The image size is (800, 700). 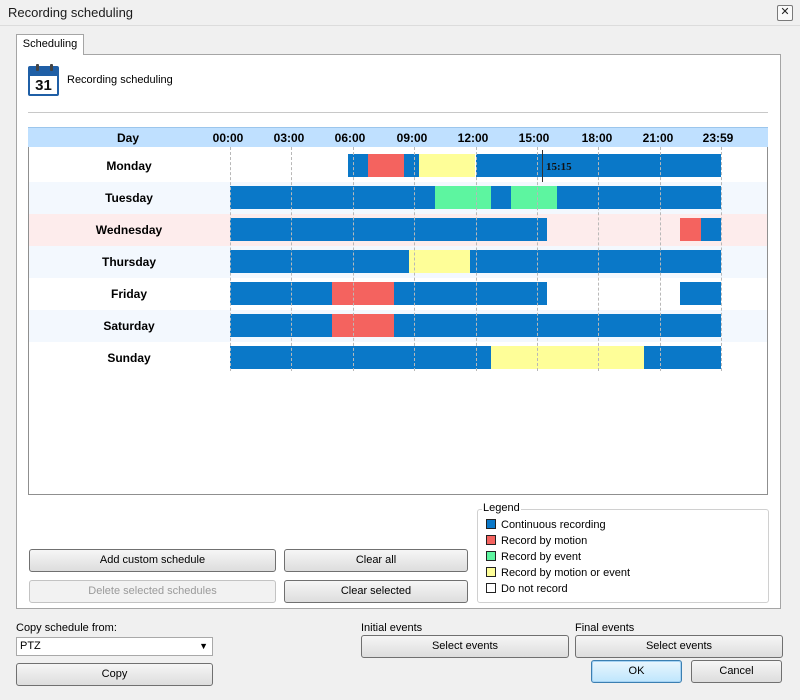 What do you see at coordinates (534, 138) in the screenshot?
I see `time-label-1500: 15:00` at bounding box center [534, 138].